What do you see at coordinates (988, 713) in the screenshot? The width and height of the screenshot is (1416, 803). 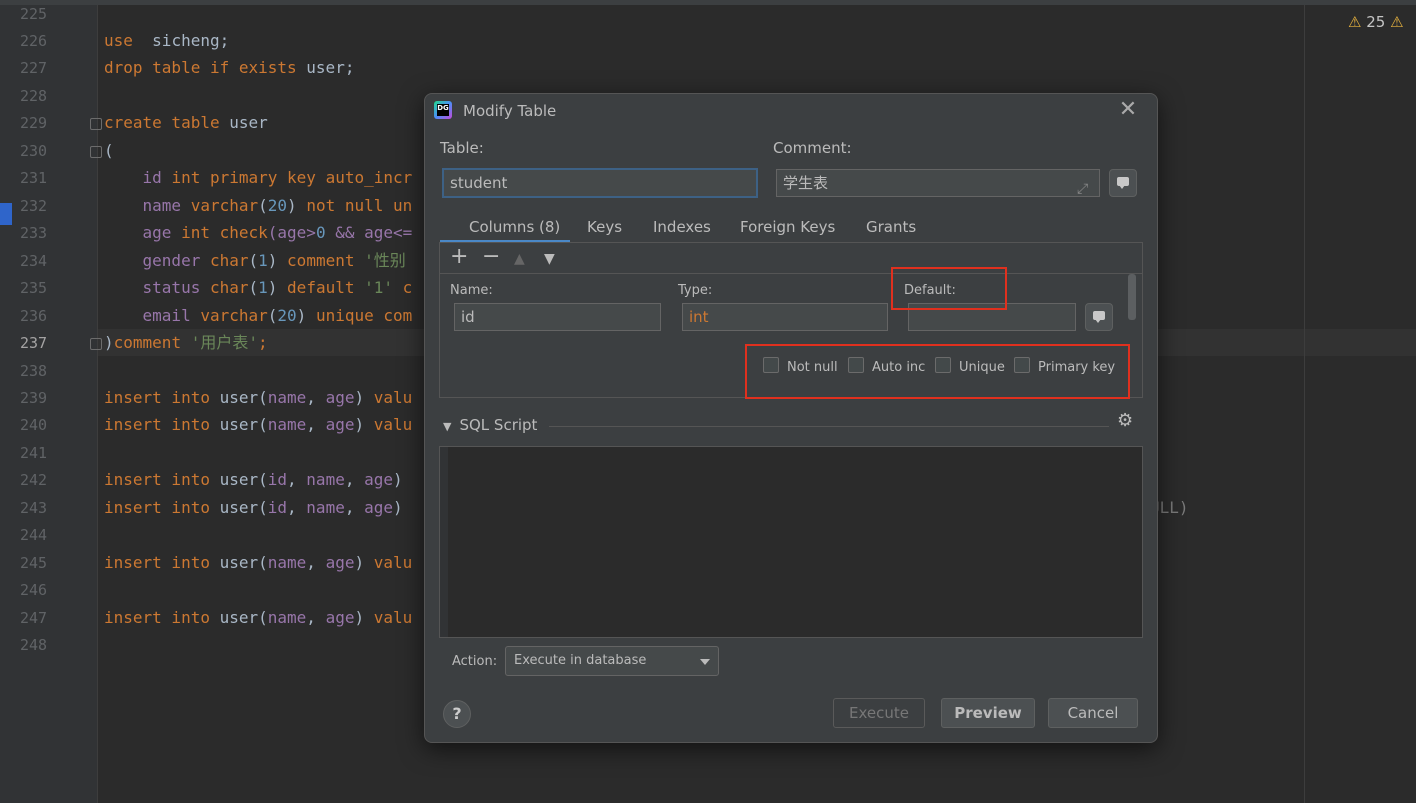 I see `preview-button: Preview` at bounding box center [988, 713].